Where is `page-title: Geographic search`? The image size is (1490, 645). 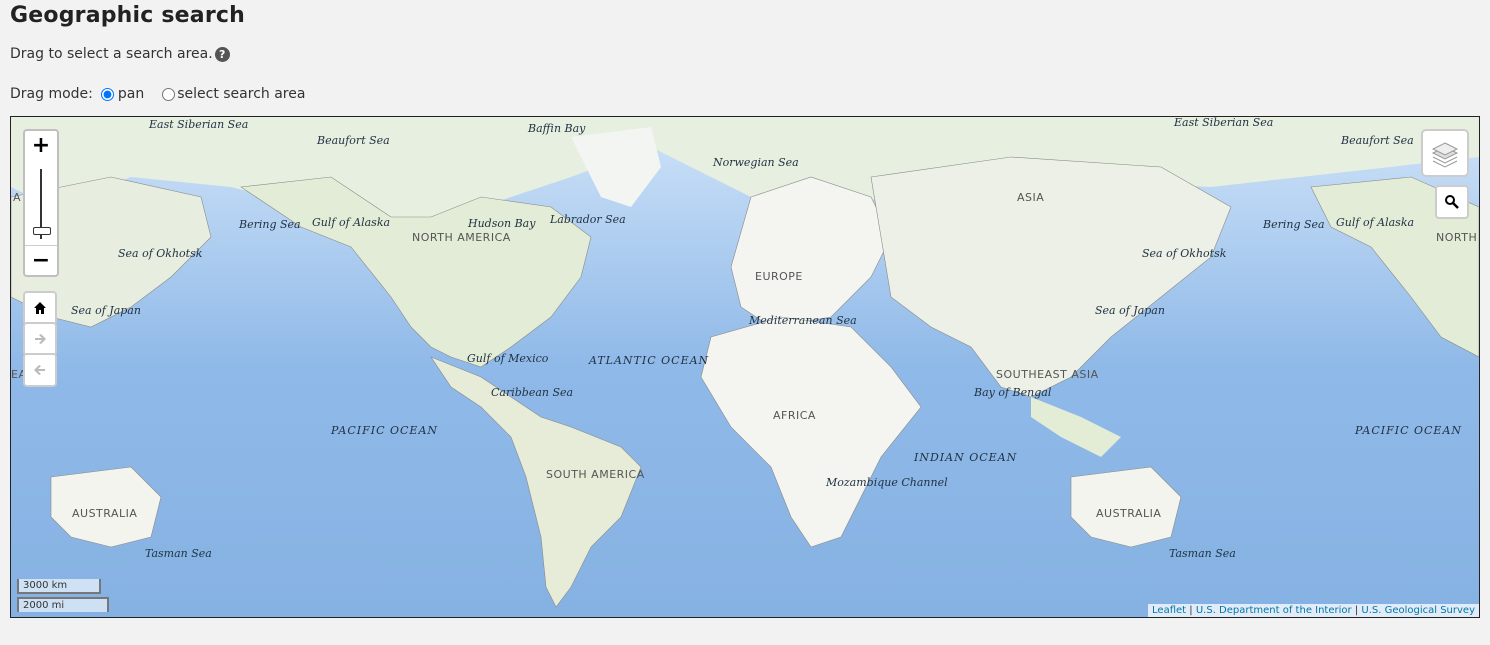 page-title: Geographic search is located at coordinates (128, 15).